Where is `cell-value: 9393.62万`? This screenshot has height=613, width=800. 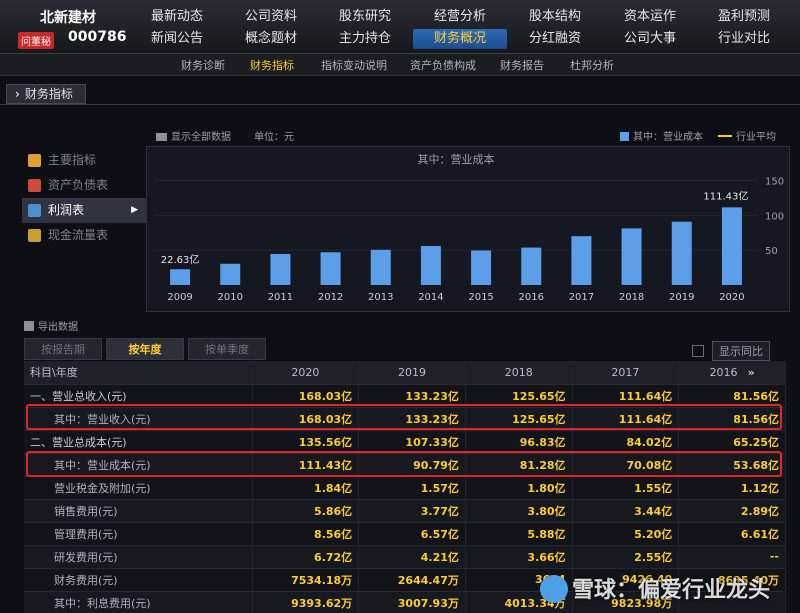
cell-value: 9393.62万 is located at coordinates (306, 602).